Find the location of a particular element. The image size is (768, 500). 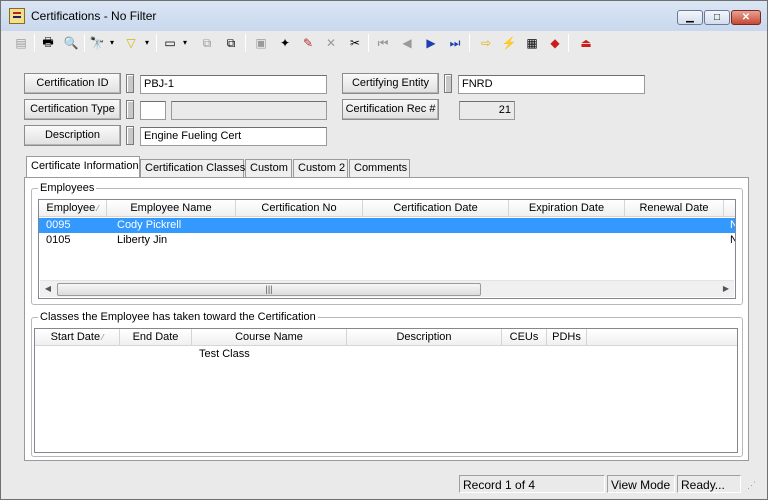

certification-id-button: Certification ID is located at coordinates (72, 83).